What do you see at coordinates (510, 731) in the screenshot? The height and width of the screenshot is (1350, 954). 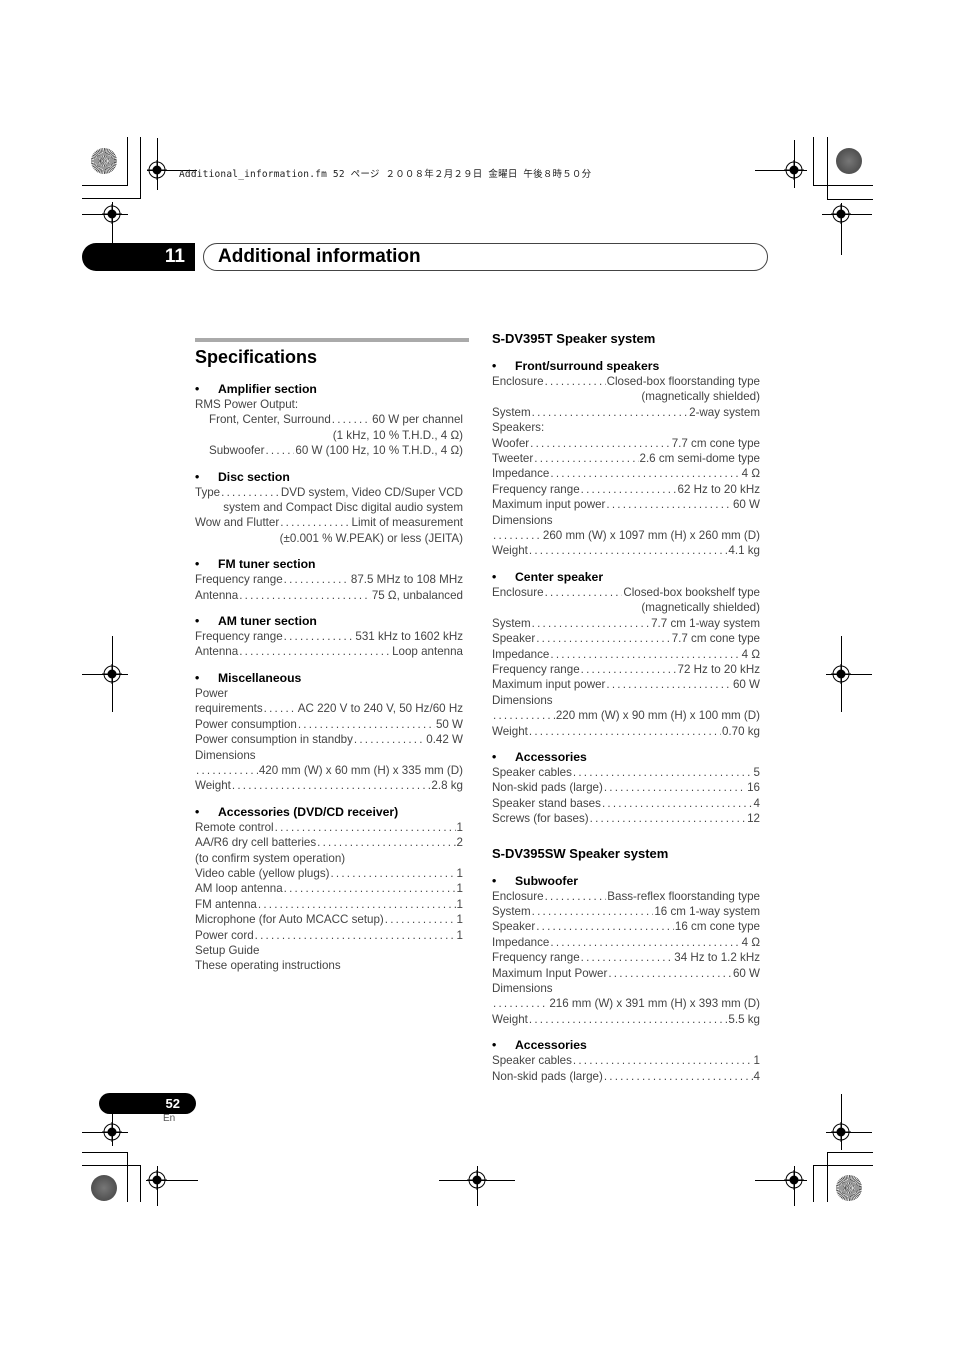 I see `spec-label: Weight` at bounding box center [510, 731].